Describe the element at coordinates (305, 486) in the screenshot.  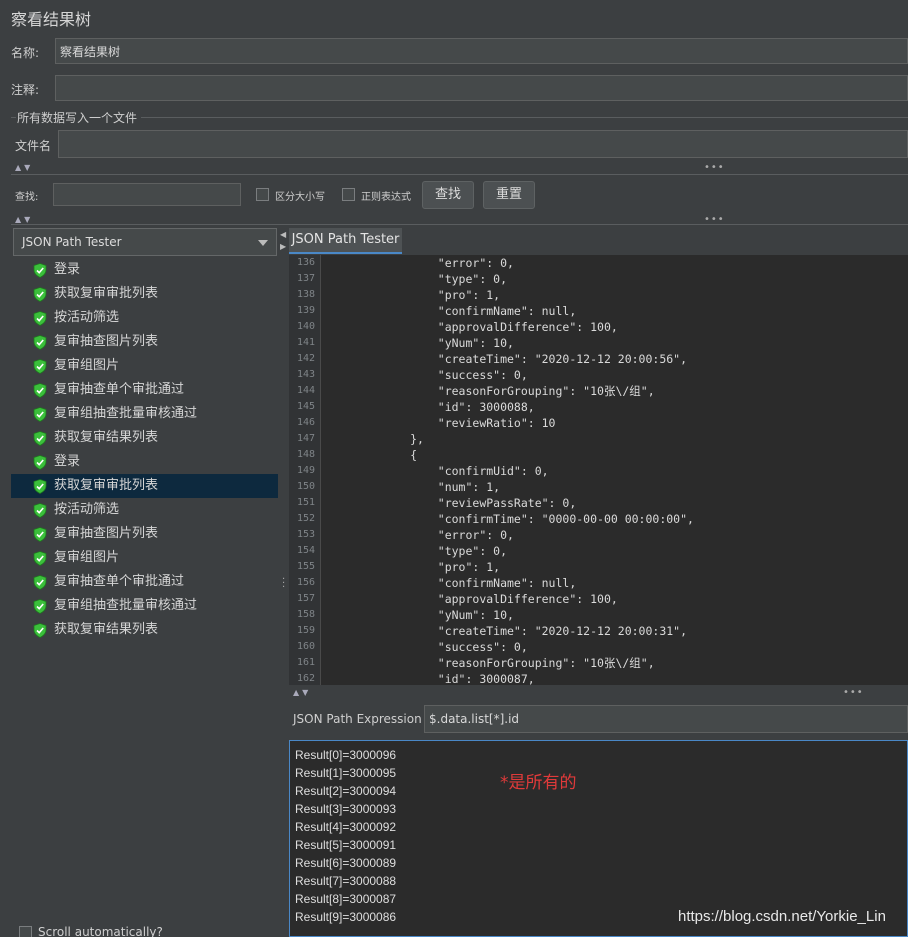
I see `line-number: 150` at that location.